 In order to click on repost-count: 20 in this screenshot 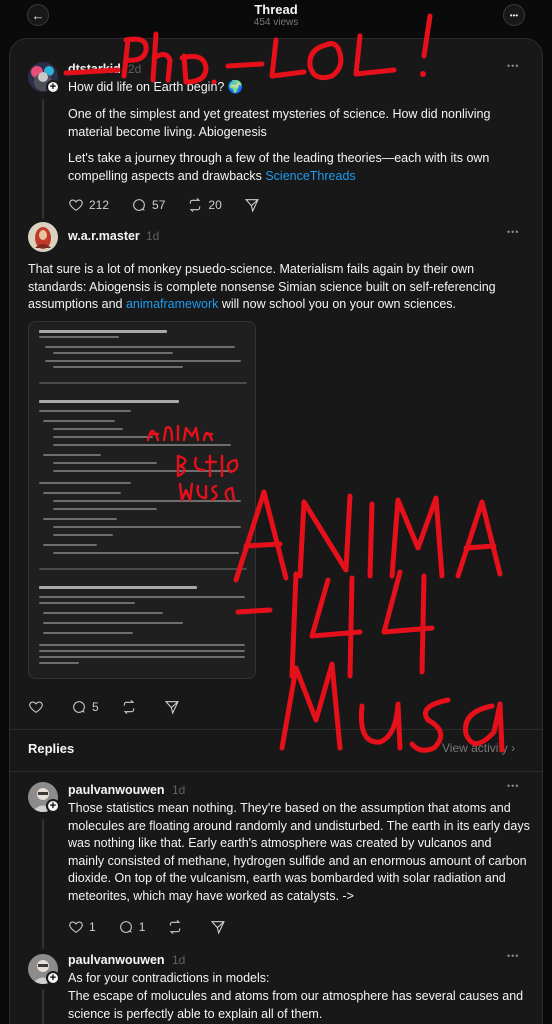, I will do `click(215, 205)`.